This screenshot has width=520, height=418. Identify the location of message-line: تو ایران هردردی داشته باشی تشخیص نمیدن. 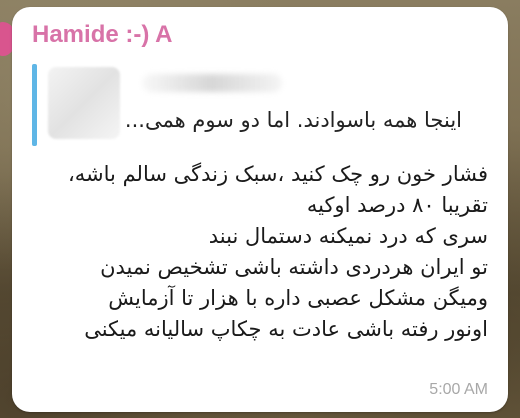
(294, 267).